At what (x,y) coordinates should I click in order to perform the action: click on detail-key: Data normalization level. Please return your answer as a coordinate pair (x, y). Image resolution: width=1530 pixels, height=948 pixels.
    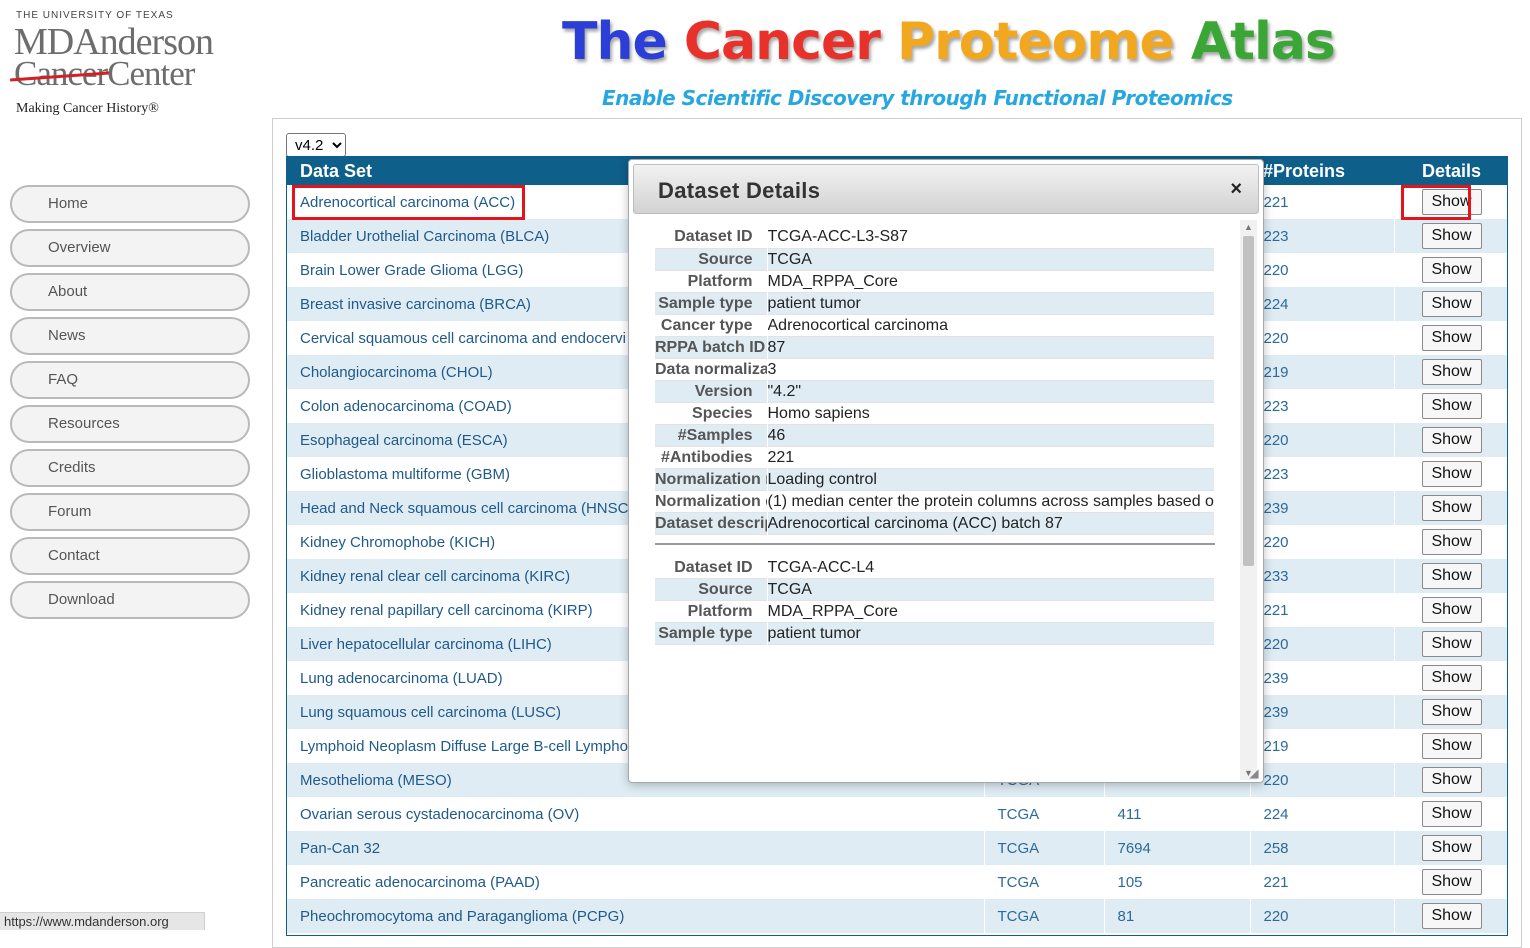
    Looking at the image, I should click on (711, 369).